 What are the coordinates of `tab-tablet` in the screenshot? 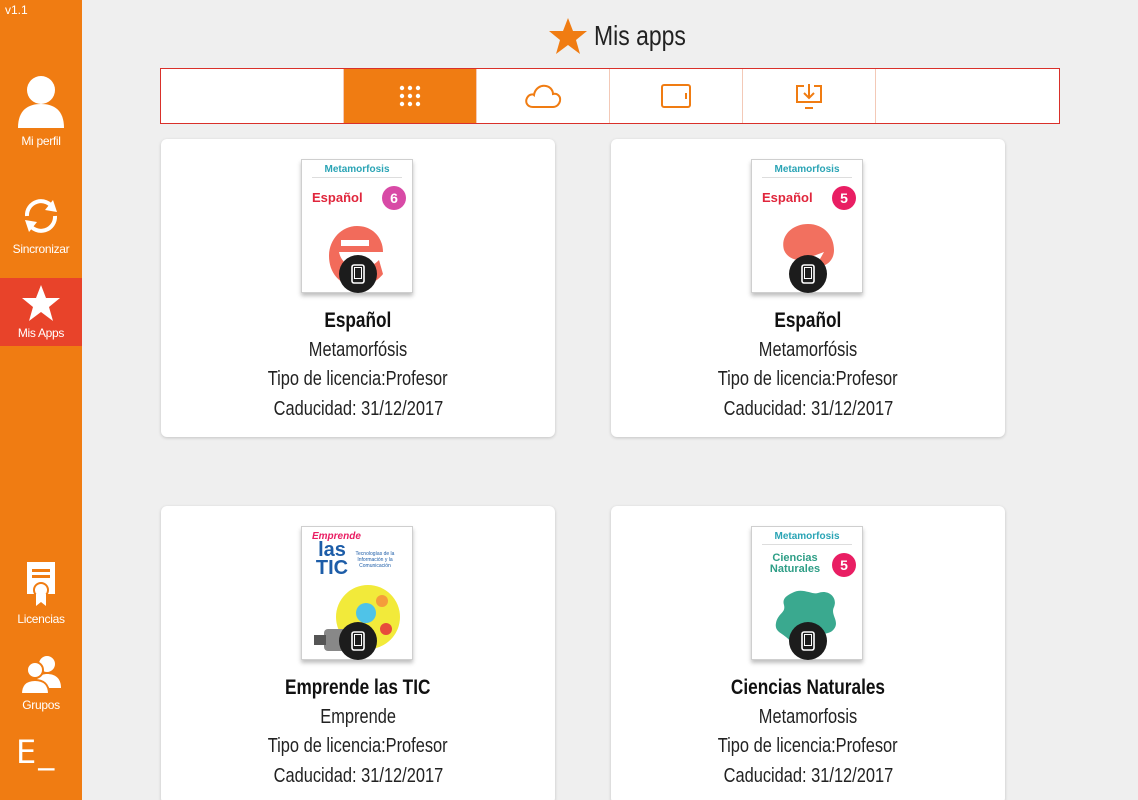 It's located at (676, 96).